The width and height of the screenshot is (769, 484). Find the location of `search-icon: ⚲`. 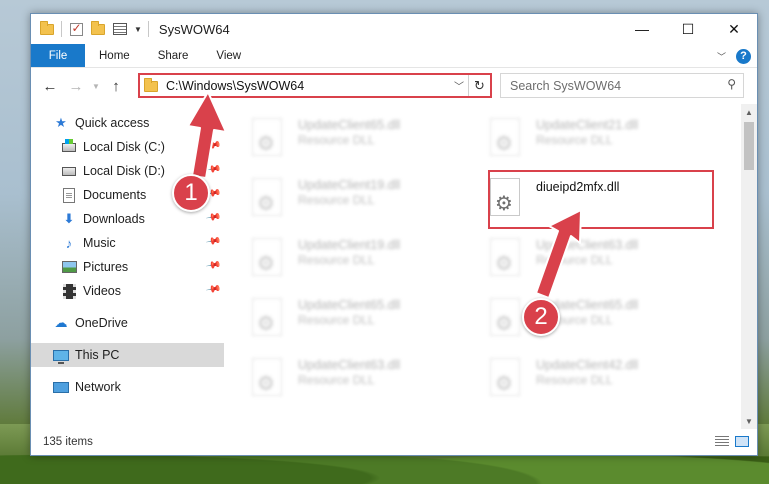

search-icon: ⚲ is located at coordinates (731, 84).